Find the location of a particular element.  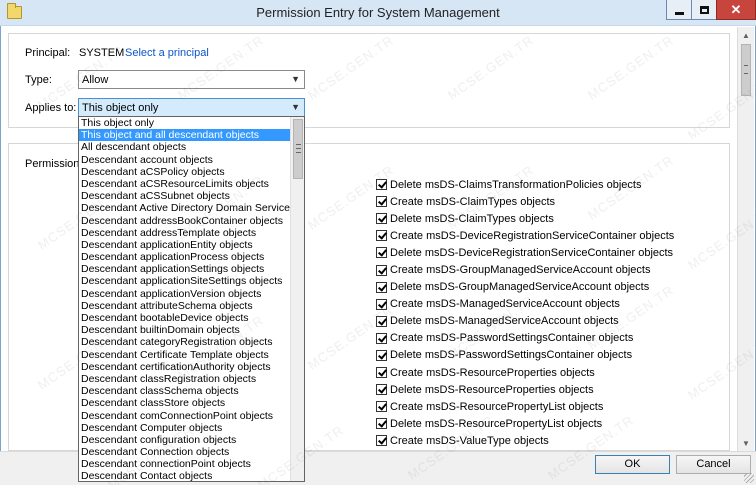

permission-label: Delete msDS-ResourceProperties objects is located at coordinates (492, 389).